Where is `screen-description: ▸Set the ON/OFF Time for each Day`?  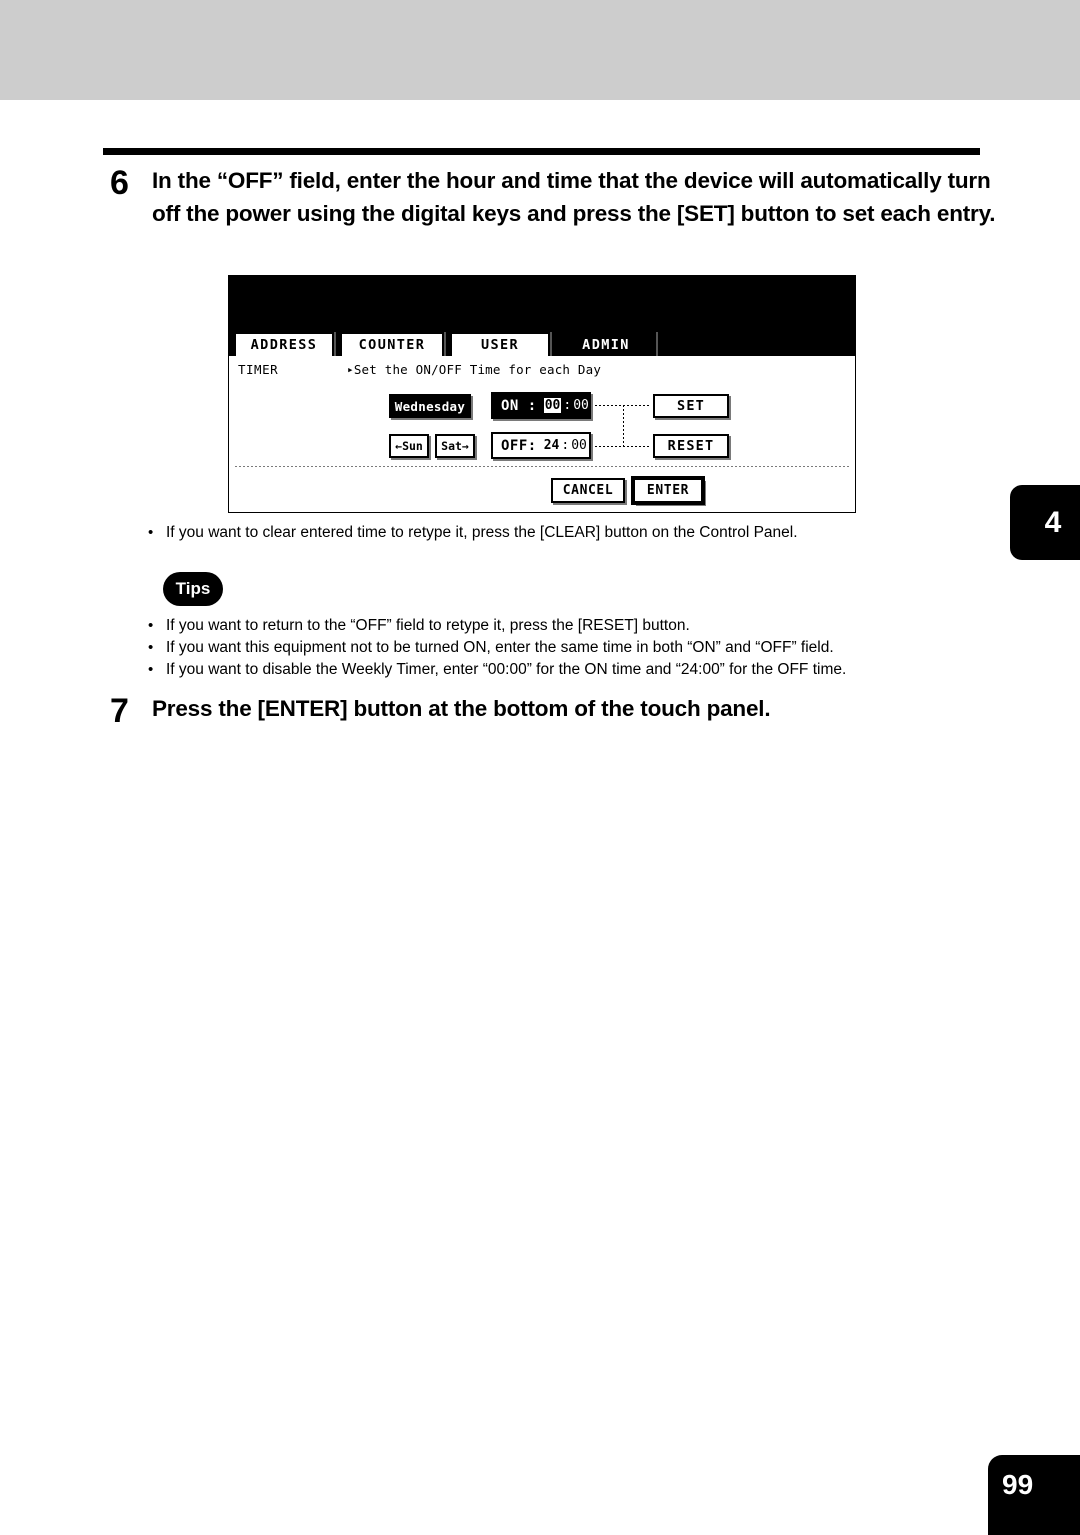 screen-description: ▸Set the ON/OFF Time for each Day is located at coordinates (474, 369).